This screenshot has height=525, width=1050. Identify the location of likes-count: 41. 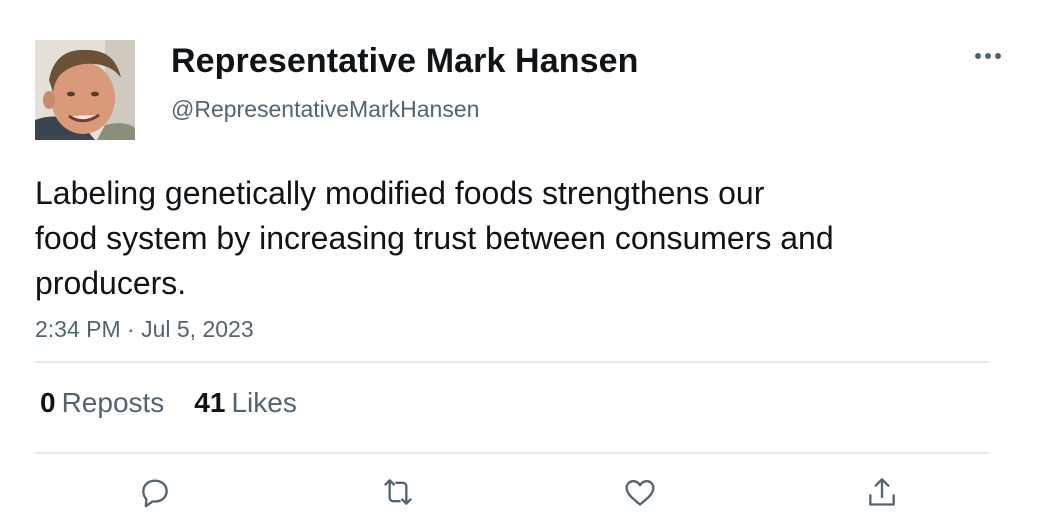
(210, 402).